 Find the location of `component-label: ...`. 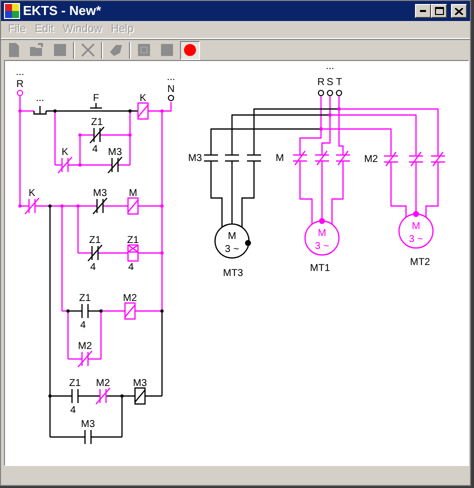

component-label: ... is located at coordinates (40, 98).